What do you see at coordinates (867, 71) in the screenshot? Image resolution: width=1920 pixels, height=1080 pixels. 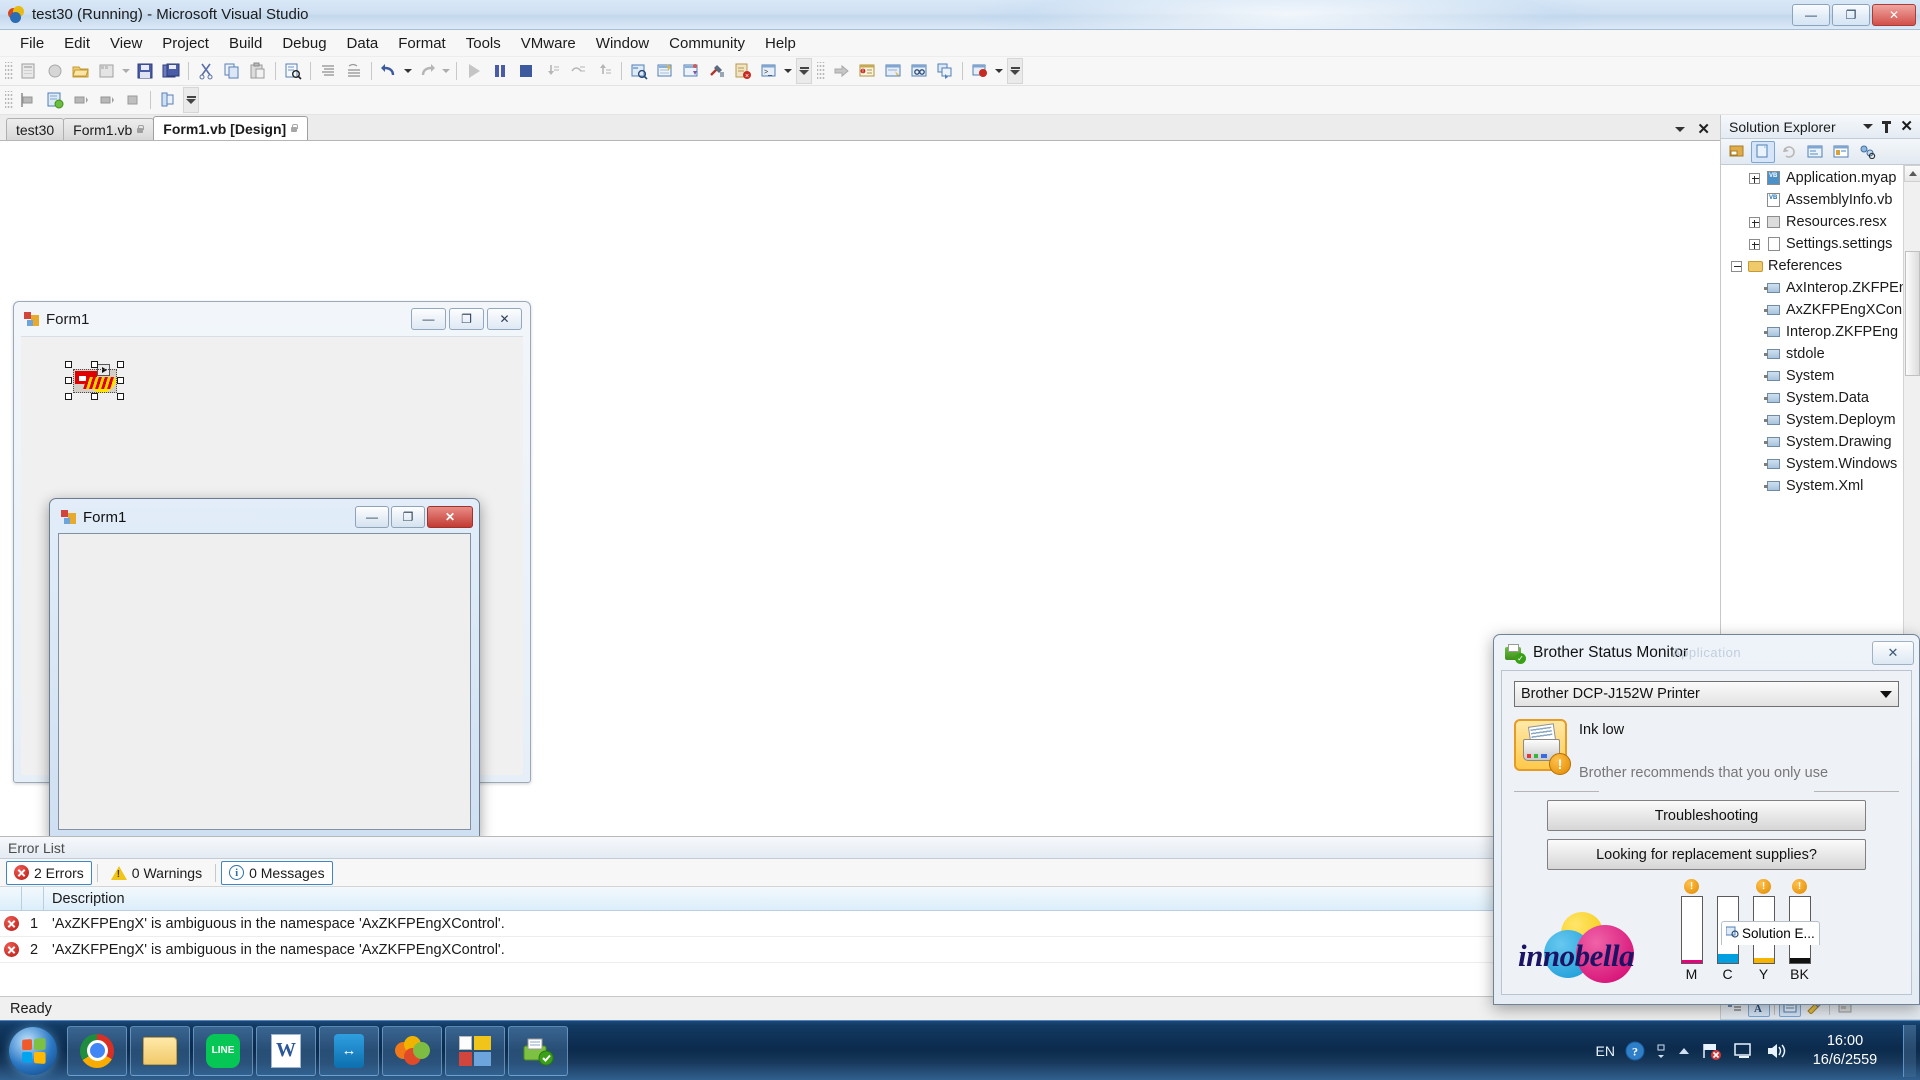 I see `exception-icon: !` at bounding box center [867, 71].